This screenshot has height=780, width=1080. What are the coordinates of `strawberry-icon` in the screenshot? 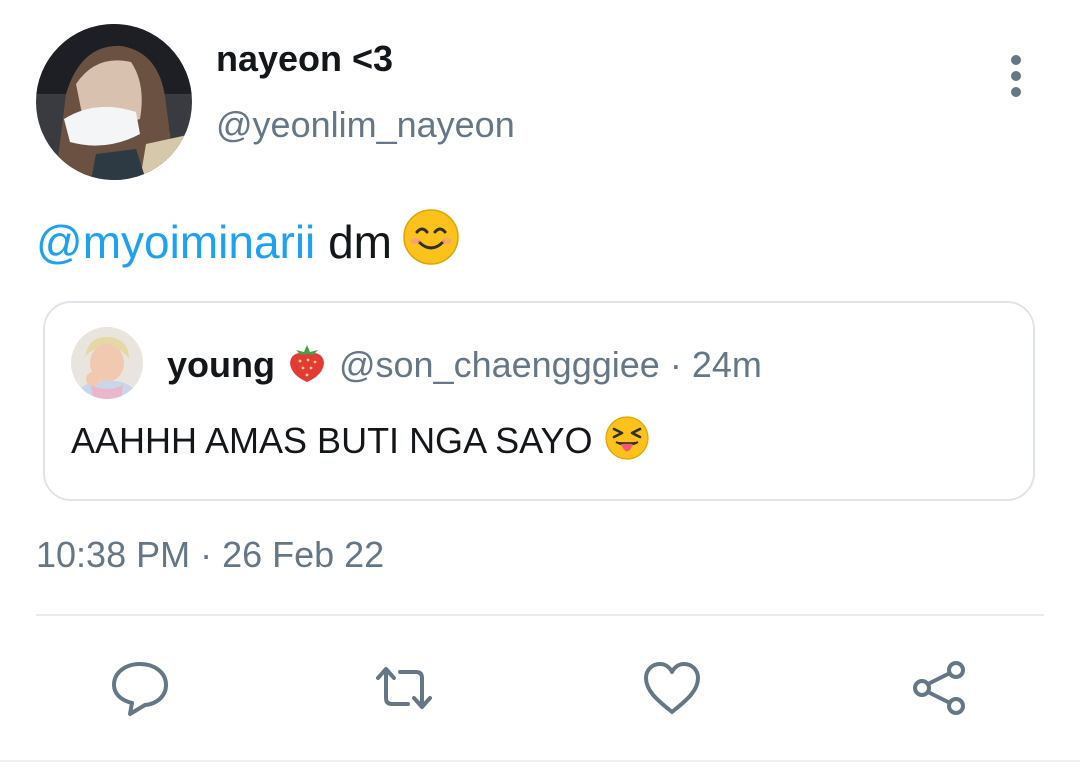 It's located at (307, 367).